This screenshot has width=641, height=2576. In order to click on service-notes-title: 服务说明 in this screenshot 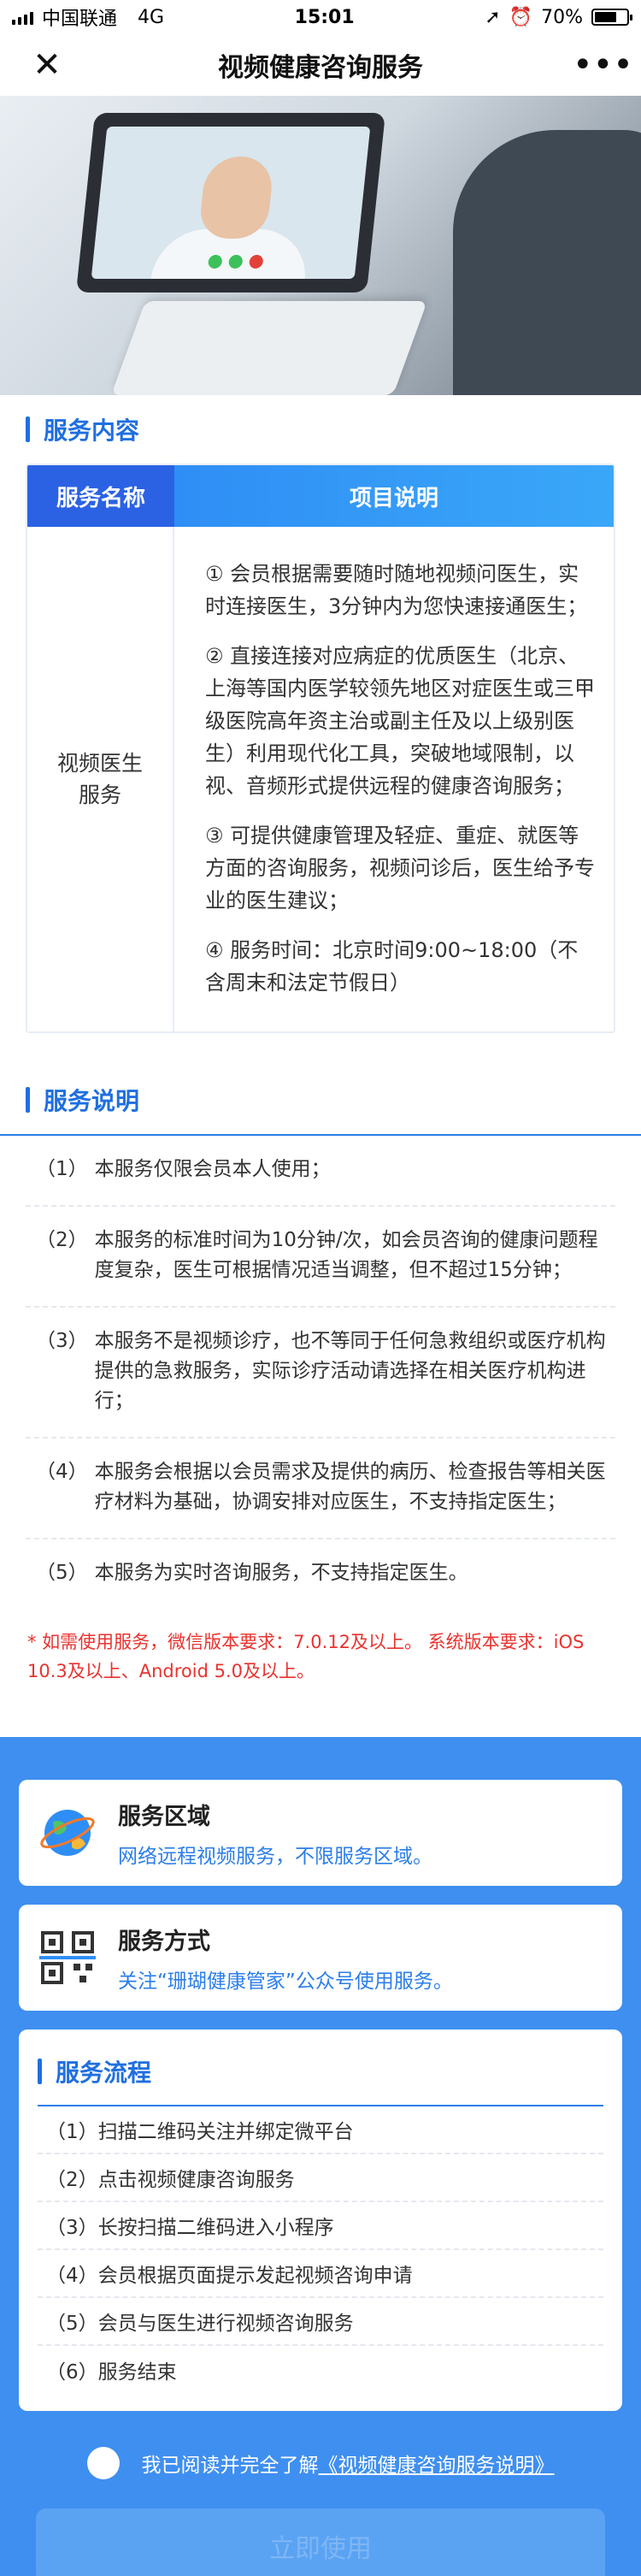, I will do `click(320, 1100)`.